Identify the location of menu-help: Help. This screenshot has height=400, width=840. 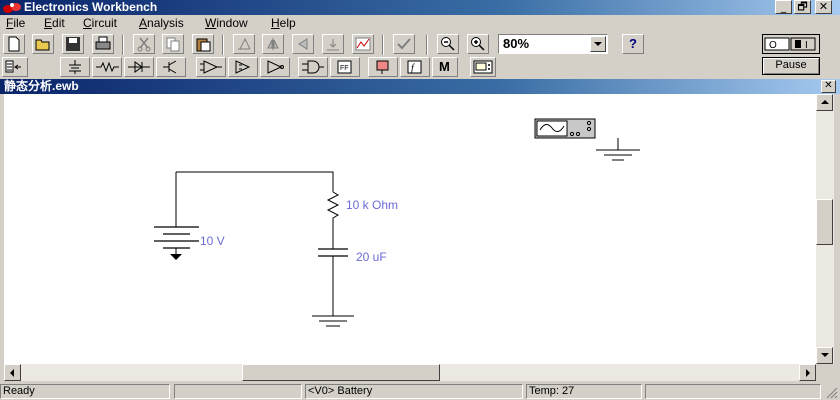
(283, 23).